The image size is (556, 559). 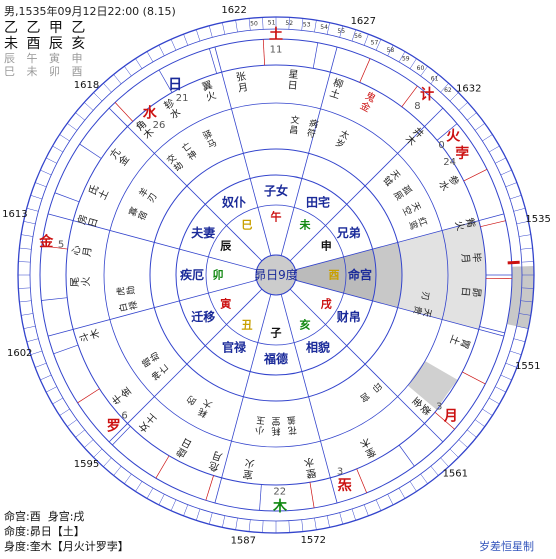 What do you see at coordinates (441, 145) in the screenshot?
I see `planet-degree: 0` at bounding box center [441, 145].